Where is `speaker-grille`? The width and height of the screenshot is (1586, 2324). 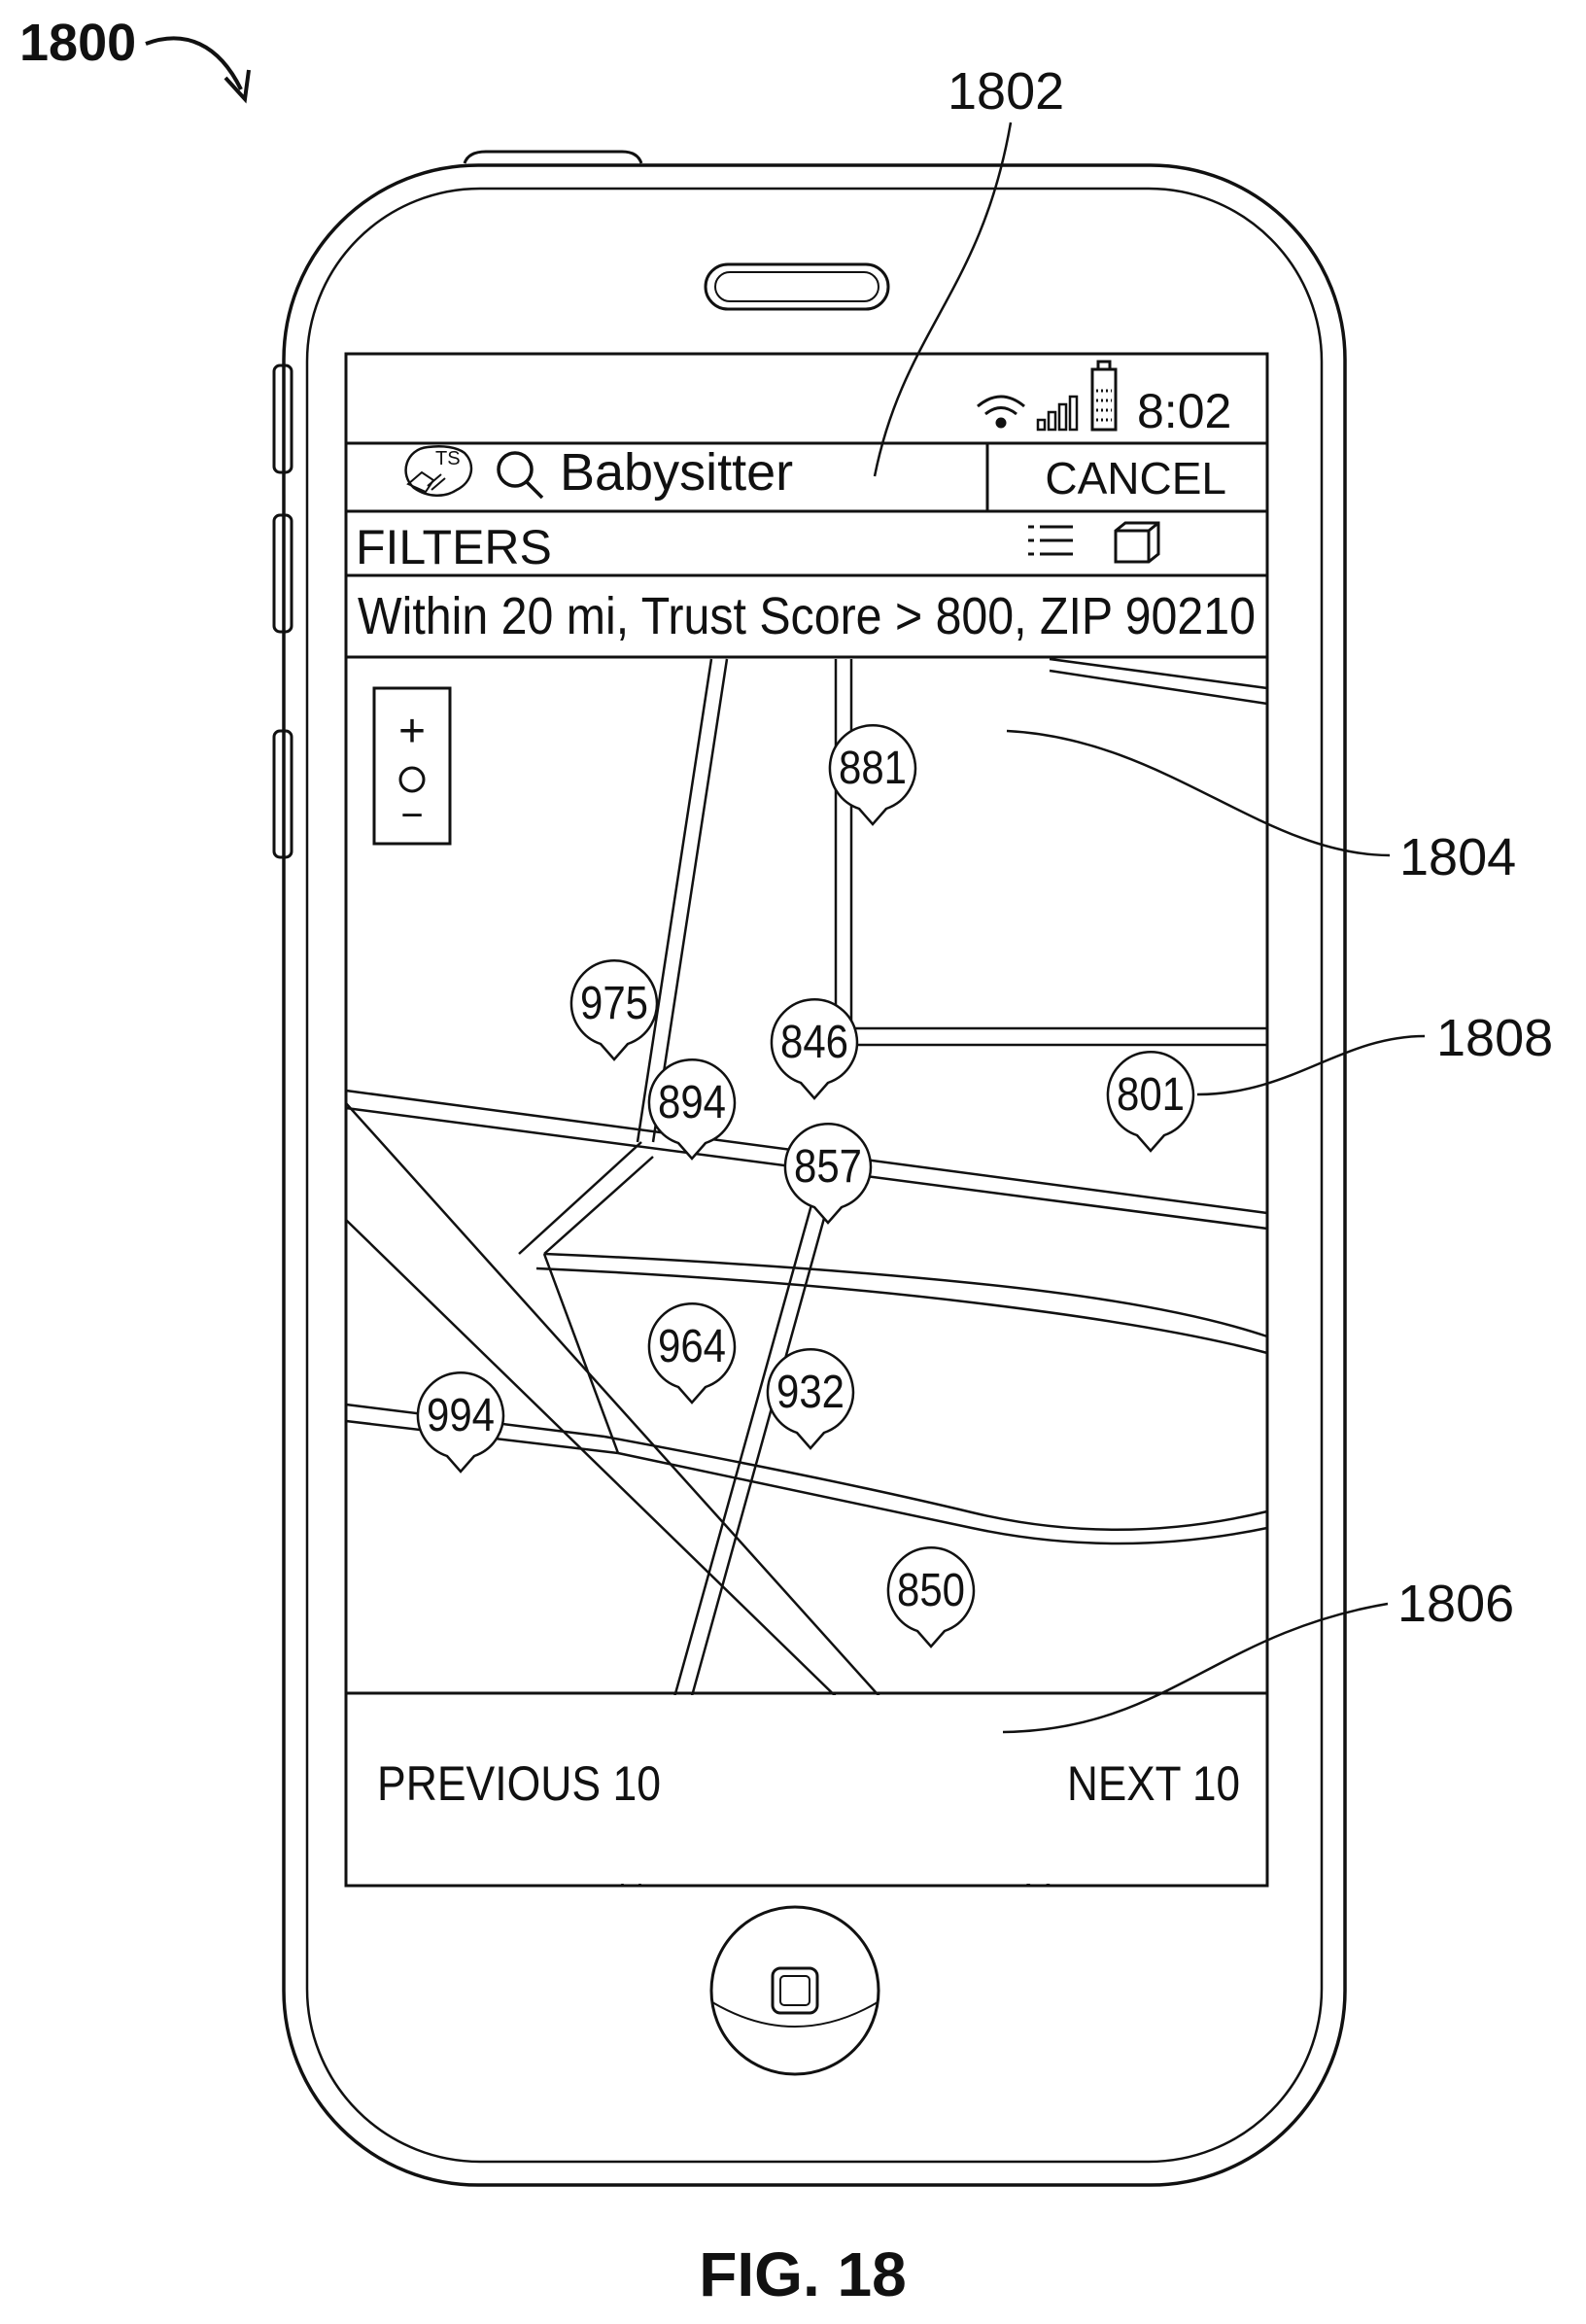 speaker-grille is located at coordinates (797, 286).